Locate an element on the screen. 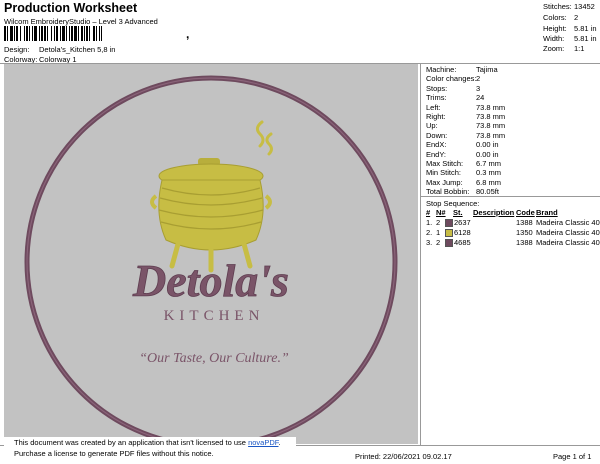 This screenshot has height=464, width=600. machine-label: Color changes: is located at coordinates (451, 79).